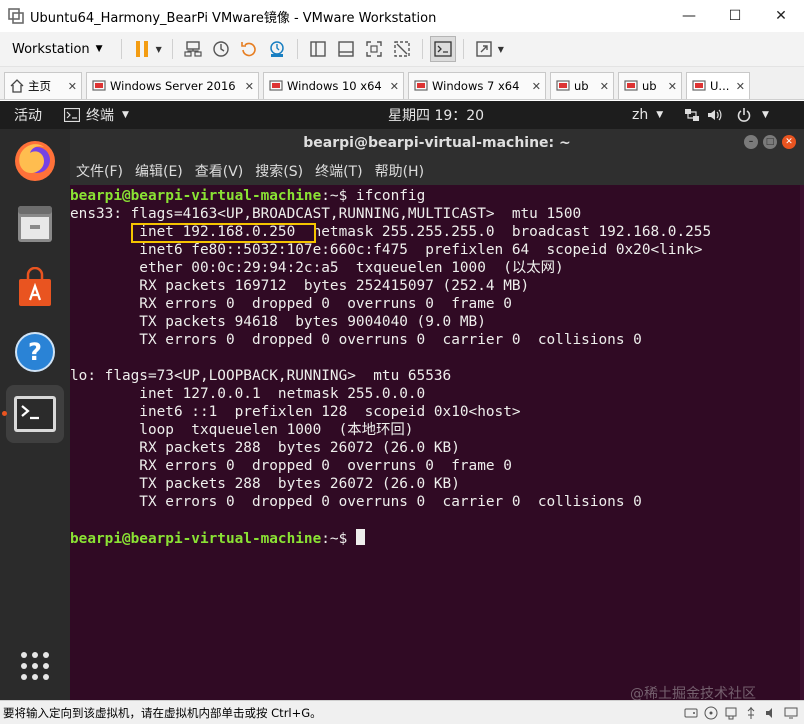  What do you see at coordinates (647, 115) in the screenshot?
I see `input-method-menu: zh ▼` at bounding box center [647, 115].